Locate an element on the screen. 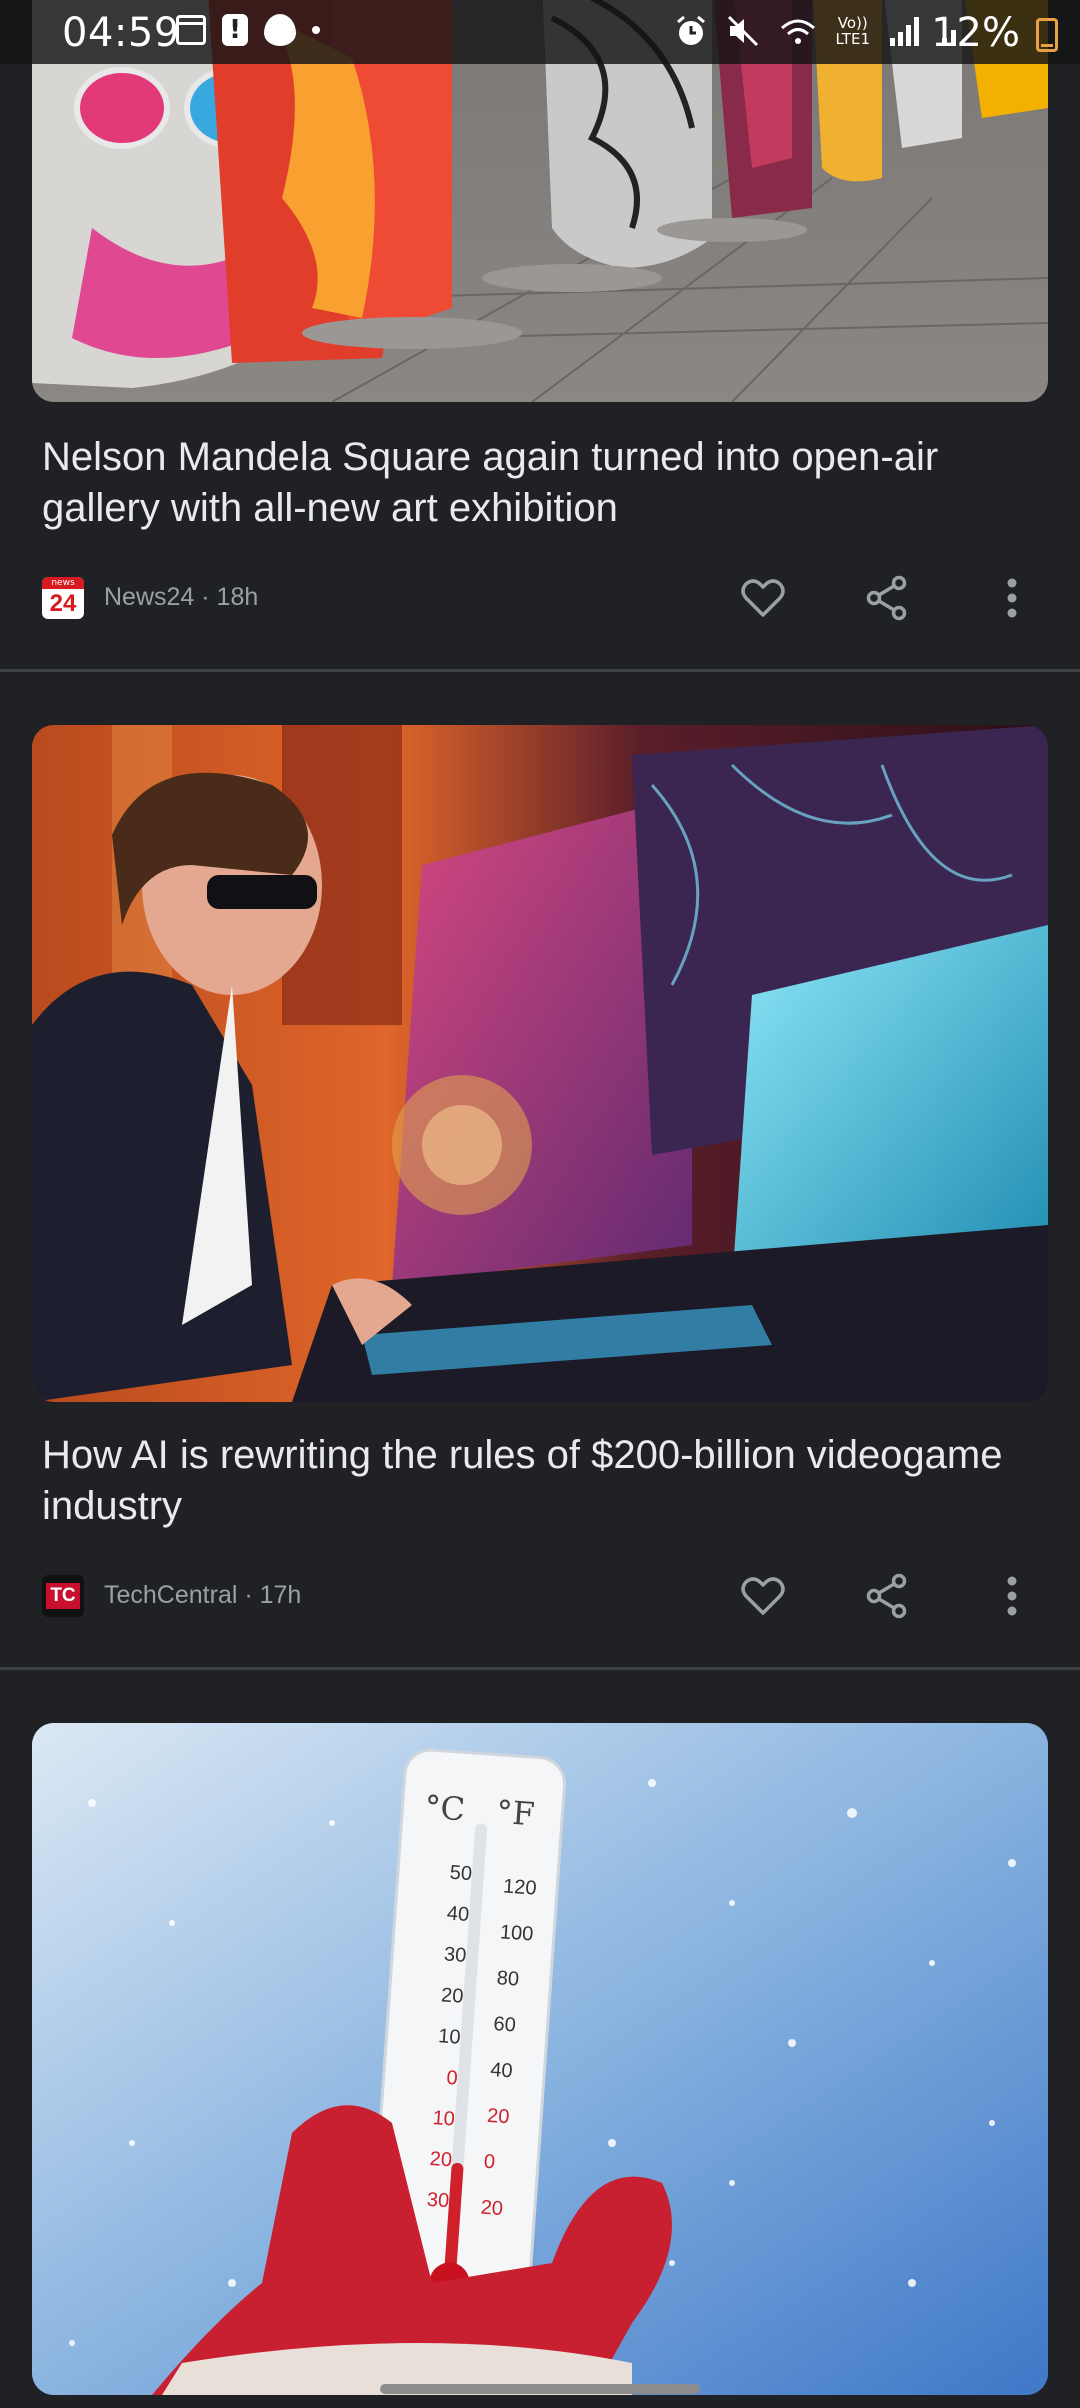 Image resolution: width=1080 pixels, height=2408 pixels. source-and-time: News24 · 18h is located at coordinates (181, 597).